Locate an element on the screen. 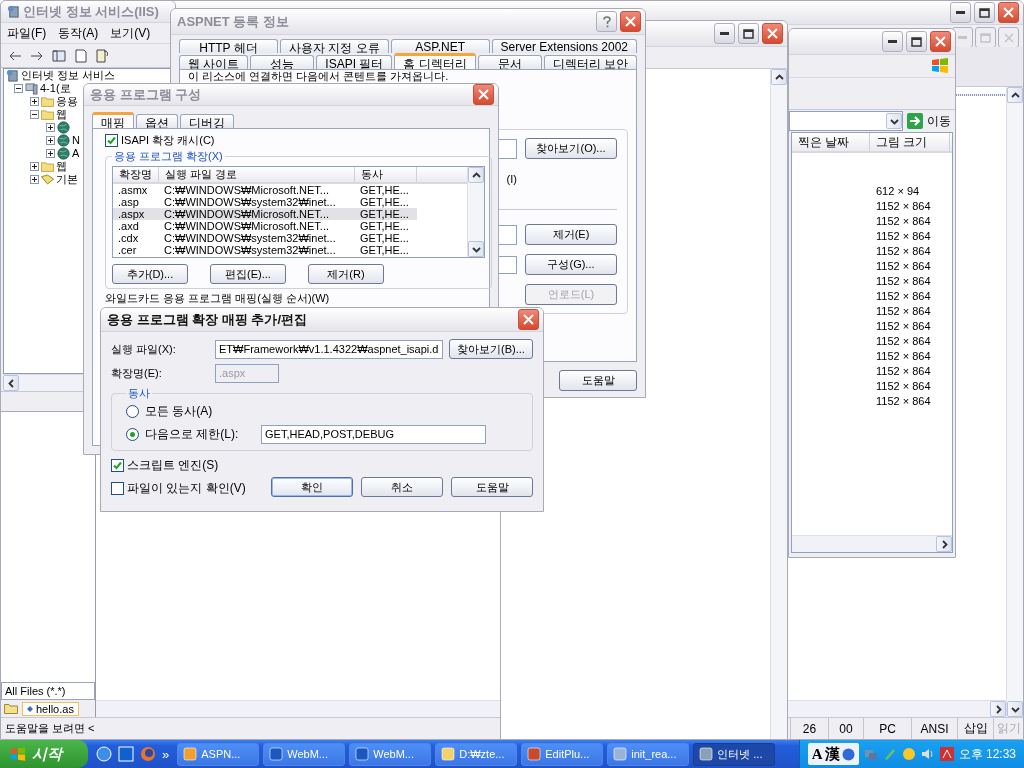 Image resolution: width=1024 pixels, height=768 pixels. properties-icon is located at coordinates (81, 55).